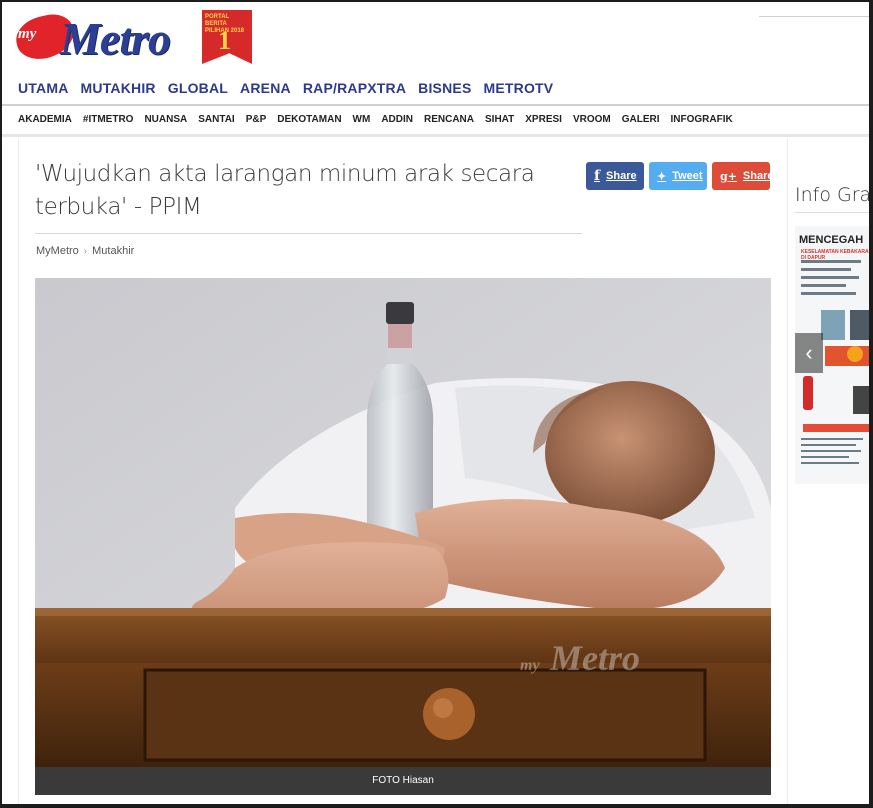  I want to click on breadcrumb: MyMetro › Mutakhir, so click(85, 251).